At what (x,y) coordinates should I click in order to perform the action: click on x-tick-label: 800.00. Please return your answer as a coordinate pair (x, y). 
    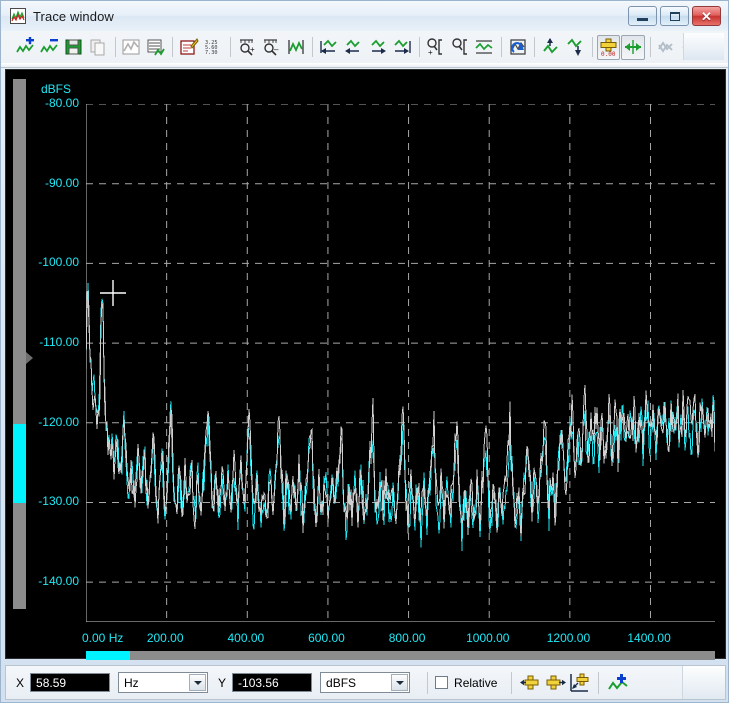
    Looking at the image, I should click on (407, 638).